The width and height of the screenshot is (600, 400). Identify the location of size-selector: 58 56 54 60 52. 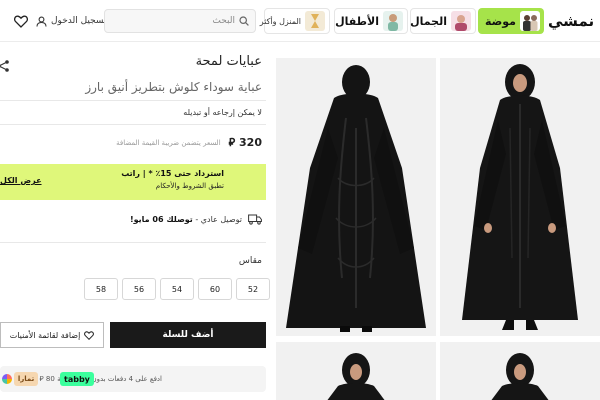
(177, 289).